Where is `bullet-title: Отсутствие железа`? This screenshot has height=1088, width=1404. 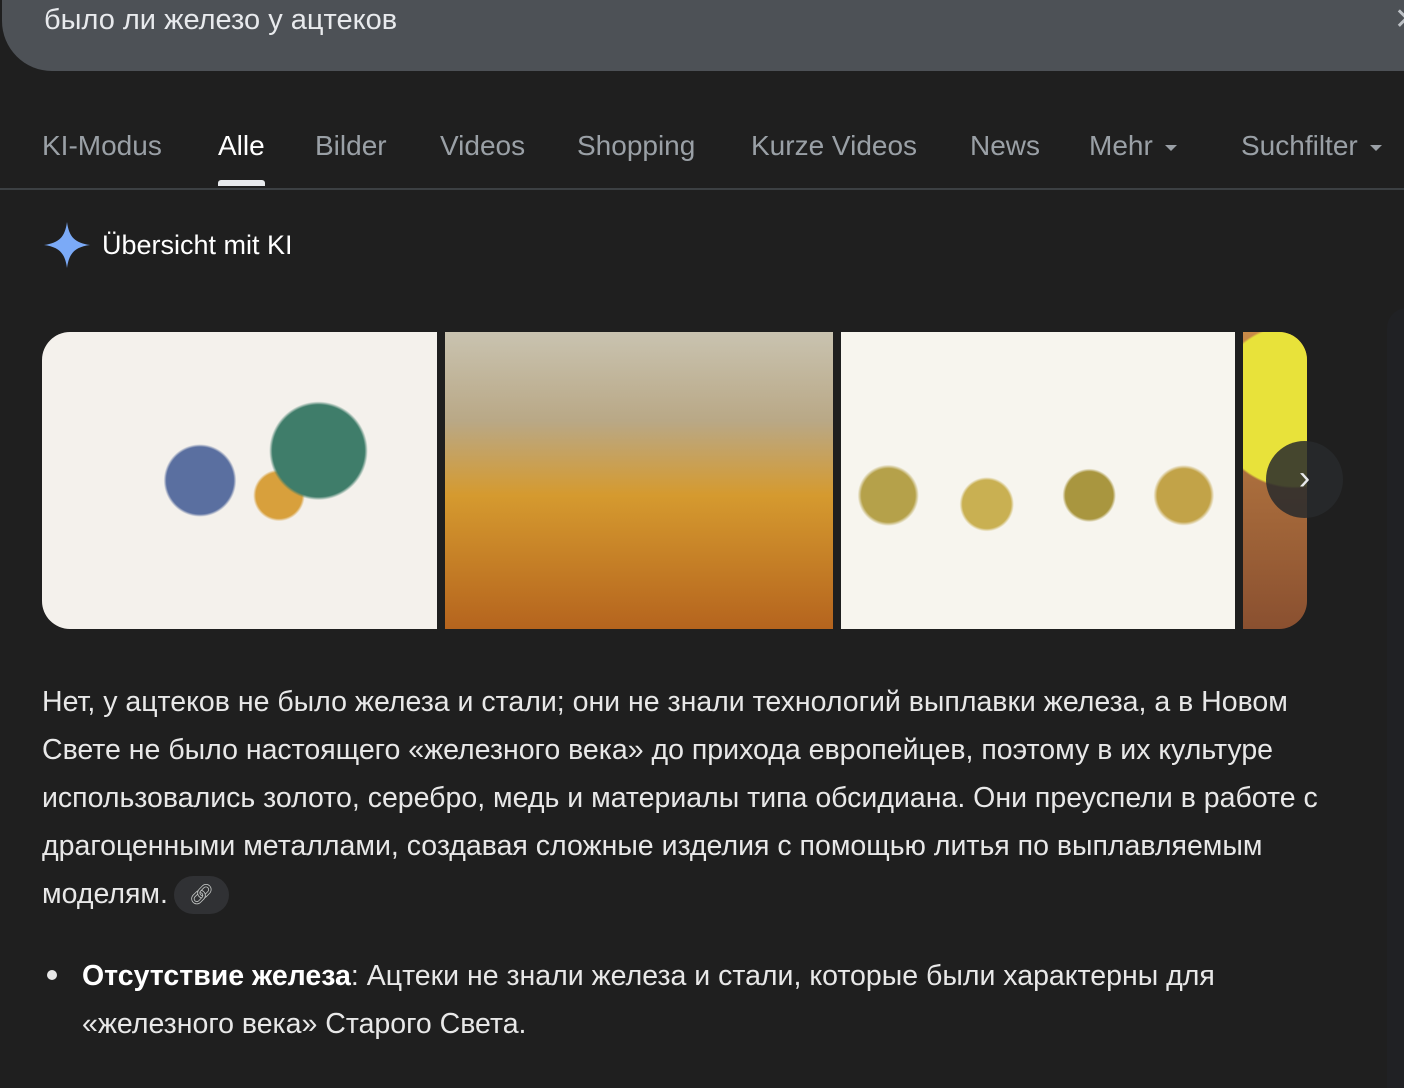 bullet-title: Отсутствие железа is located at coordinates (216, 976).